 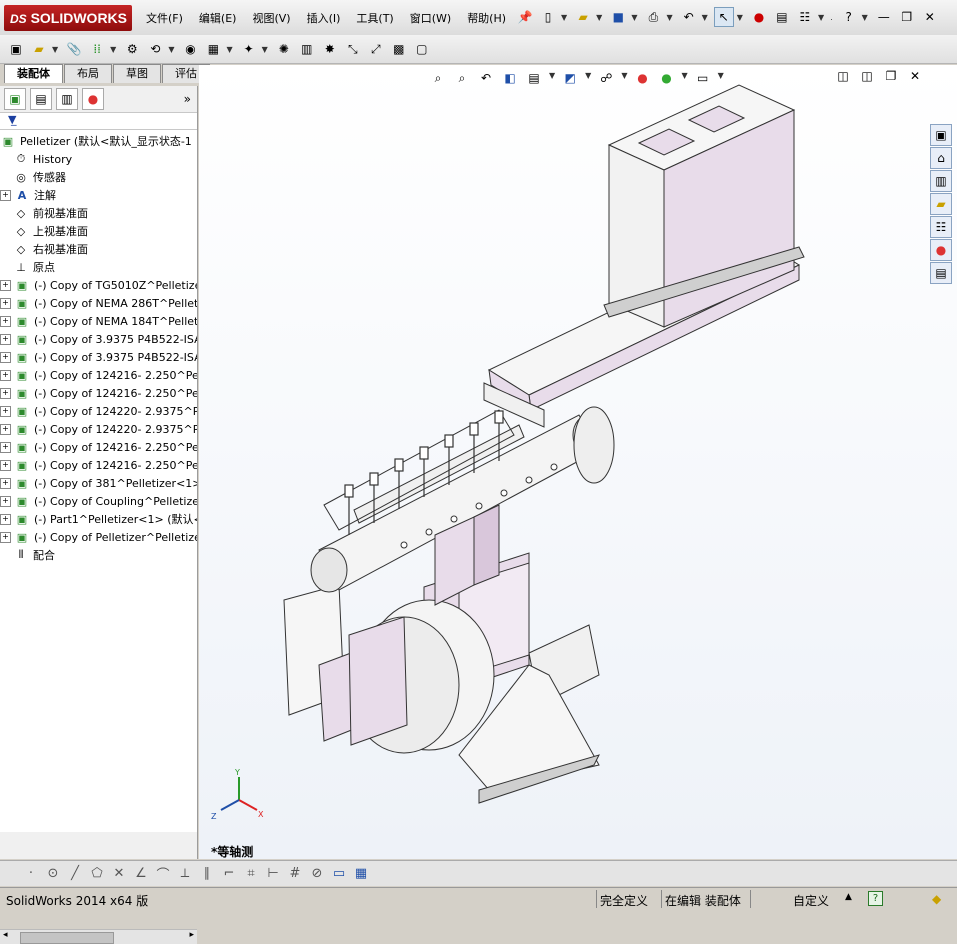 I want to click on scroll-right-icon: ▸, so click(x=191, y=935).